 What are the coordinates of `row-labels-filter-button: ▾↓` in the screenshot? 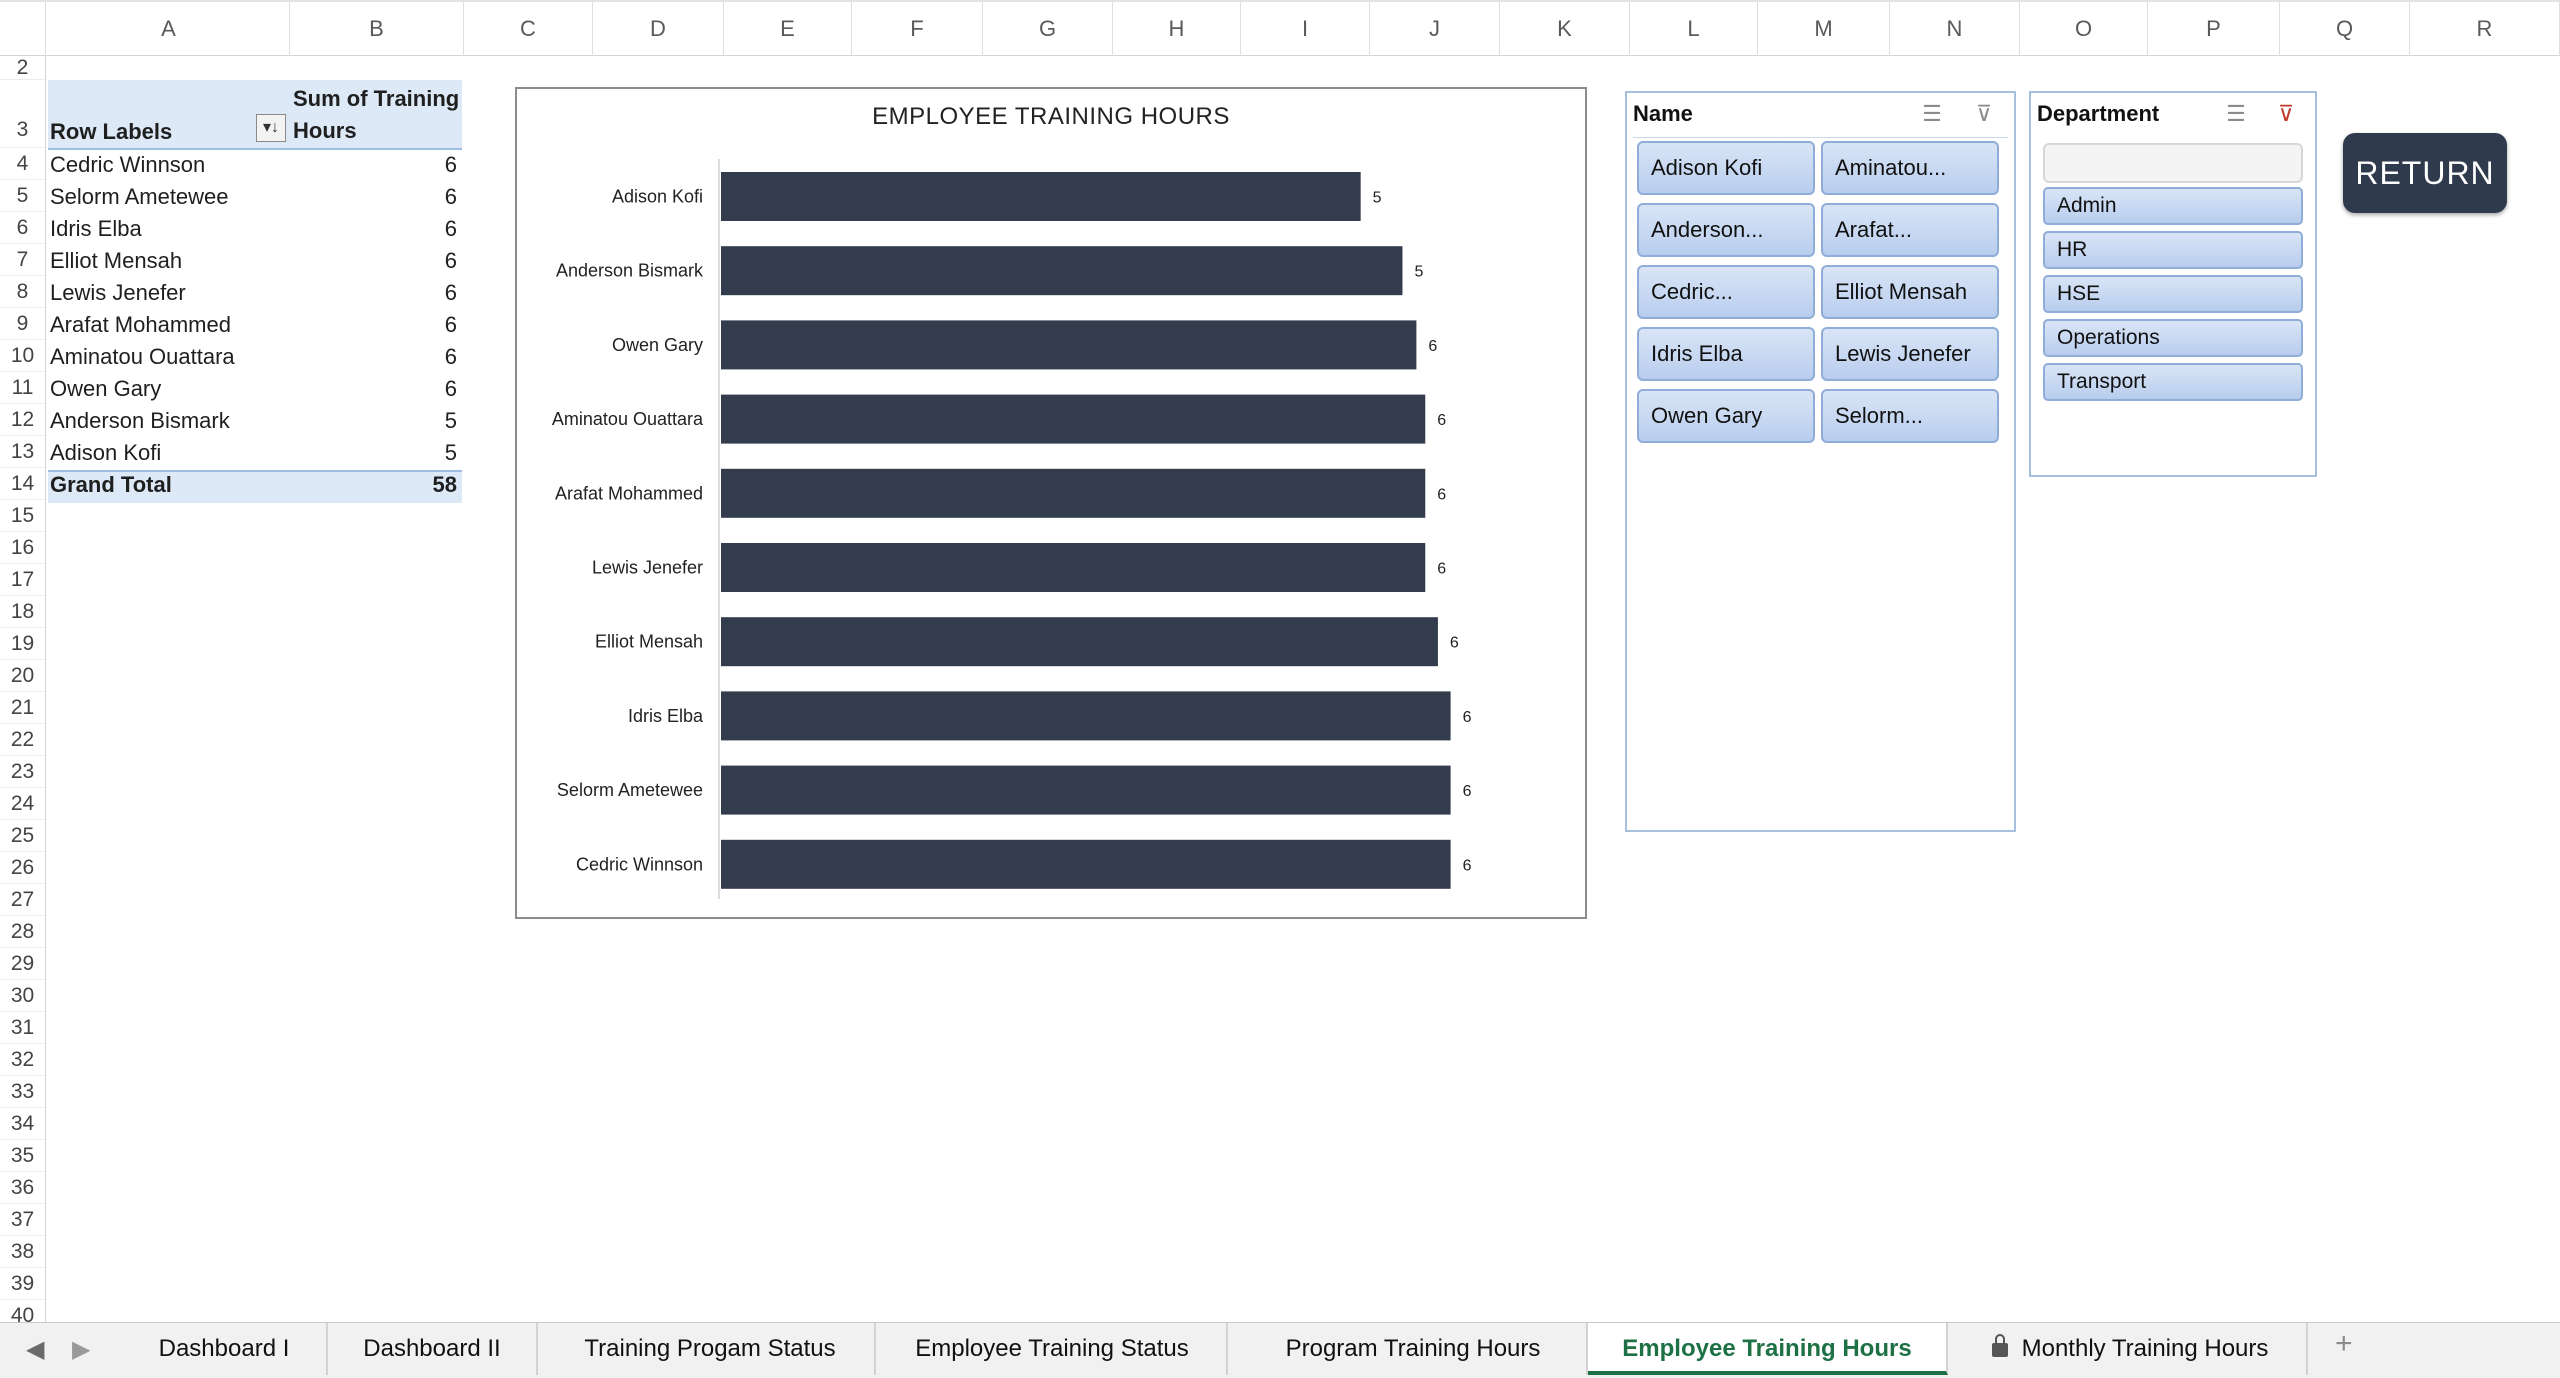 It's located at (271, 128).